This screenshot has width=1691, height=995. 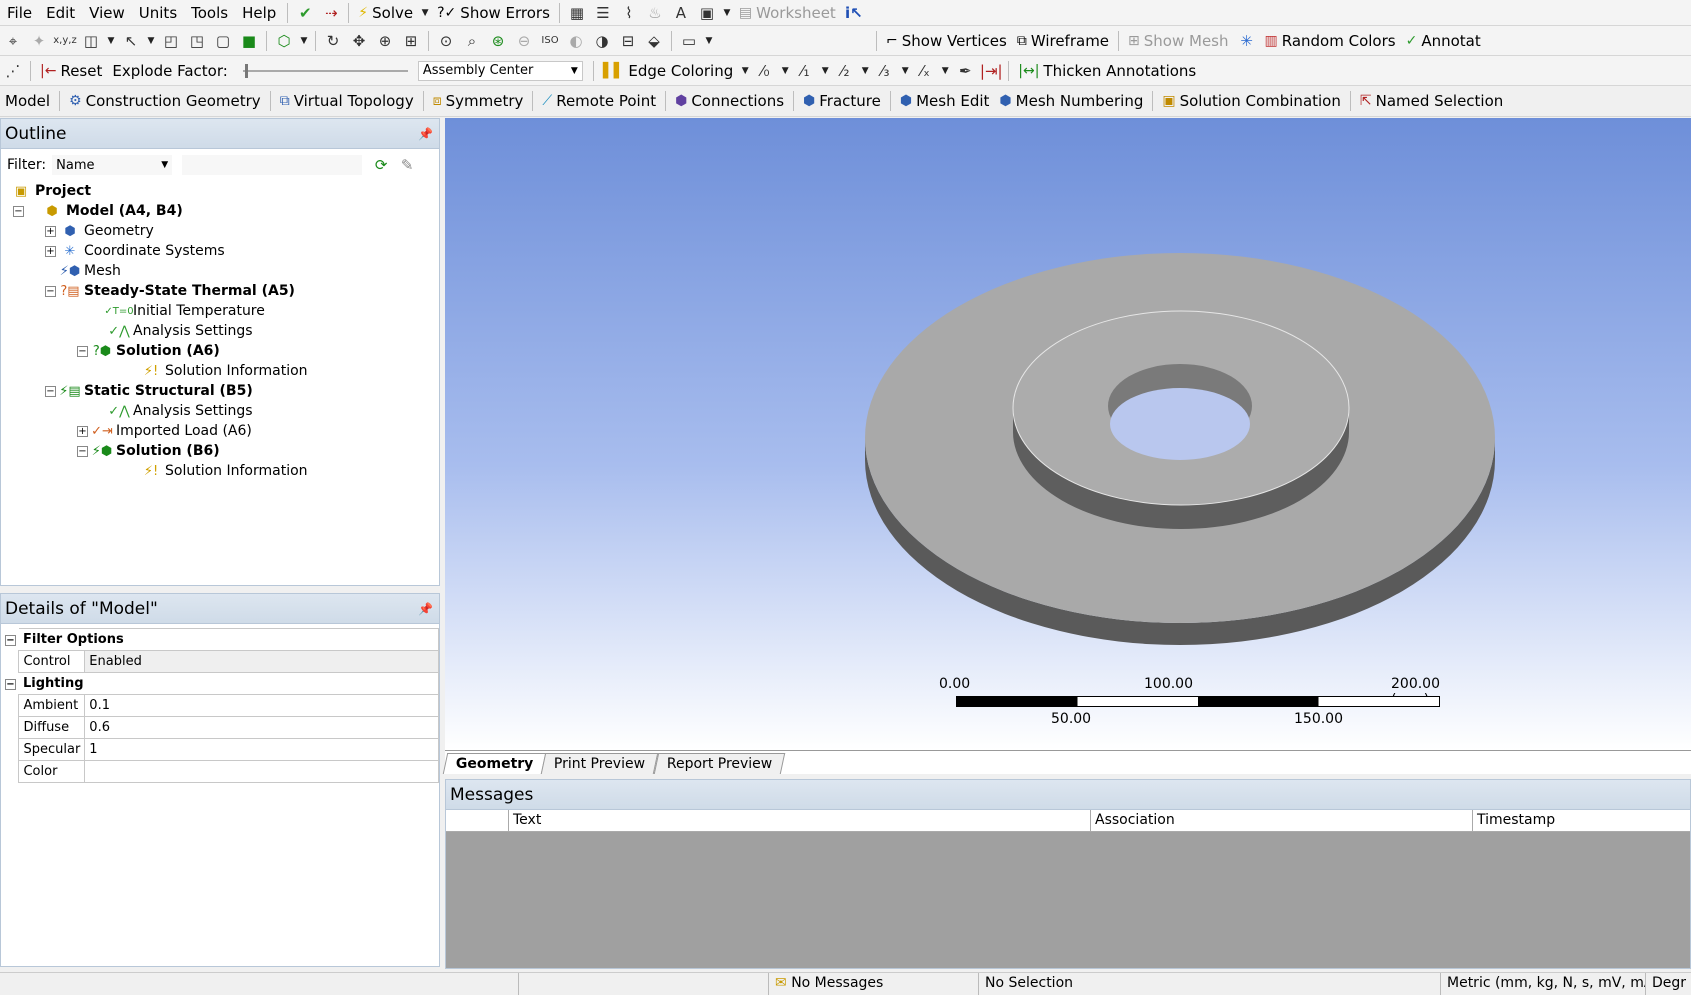 What do you see at coordinates (1247, 41) in the screenshot?
I see `star-icon: ✳` at bounding box center [1247, 41].